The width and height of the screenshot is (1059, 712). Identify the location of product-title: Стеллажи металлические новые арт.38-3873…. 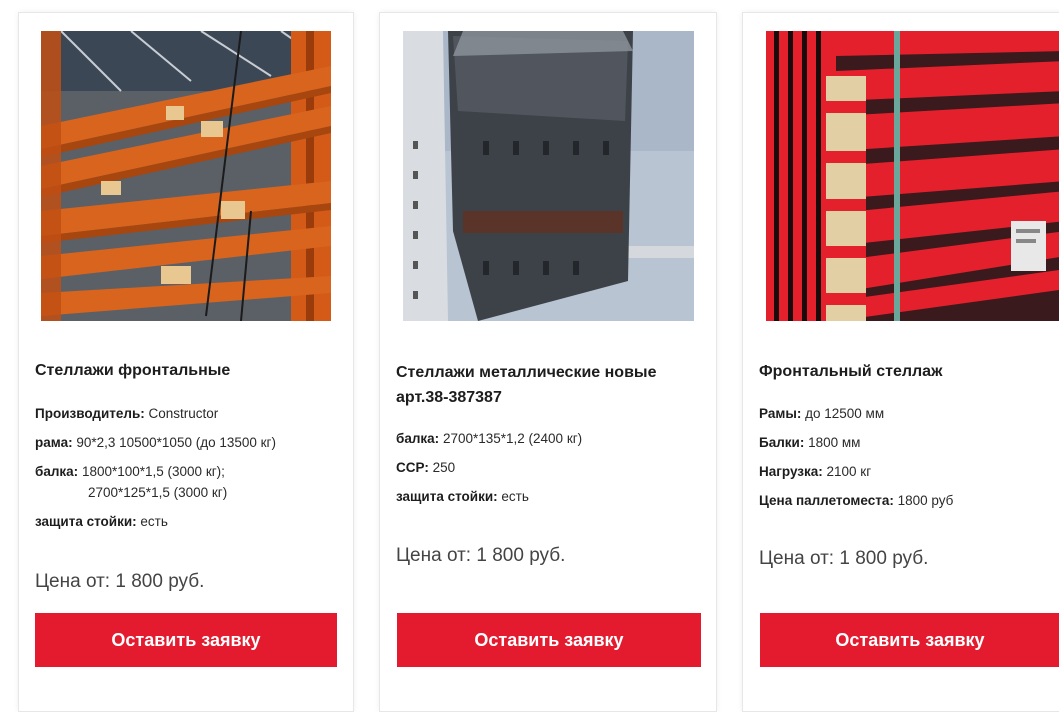
(526, 385).